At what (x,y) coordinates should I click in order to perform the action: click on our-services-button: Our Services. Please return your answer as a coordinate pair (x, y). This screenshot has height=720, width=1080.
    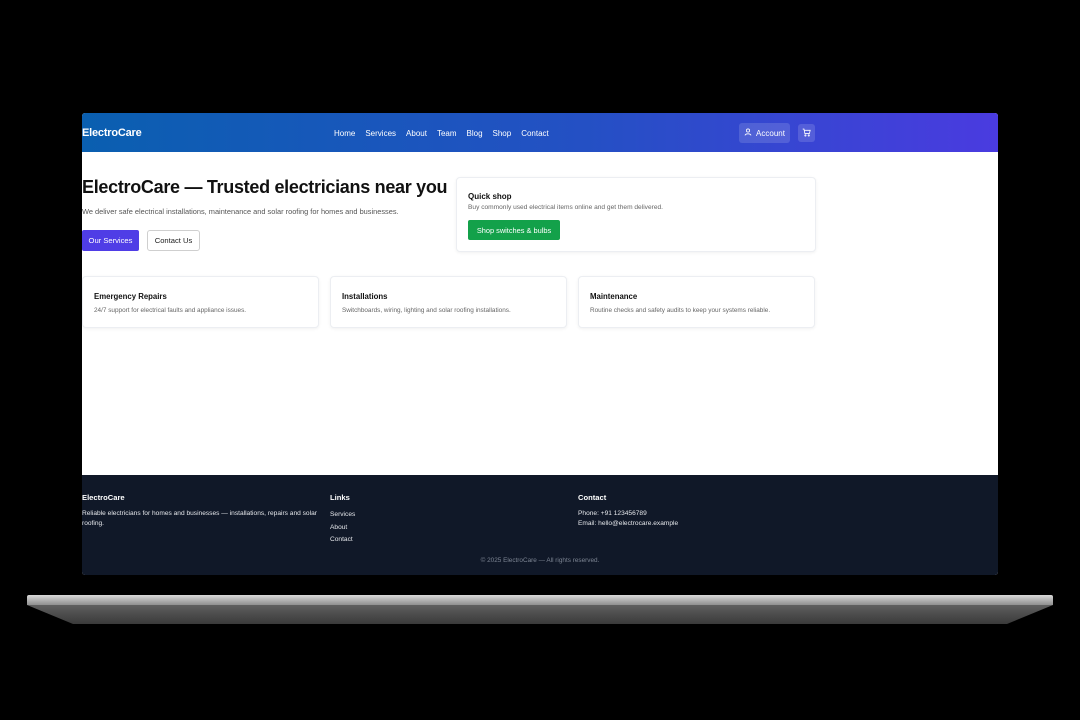
    Looking at the image, I should click on (110, 240).